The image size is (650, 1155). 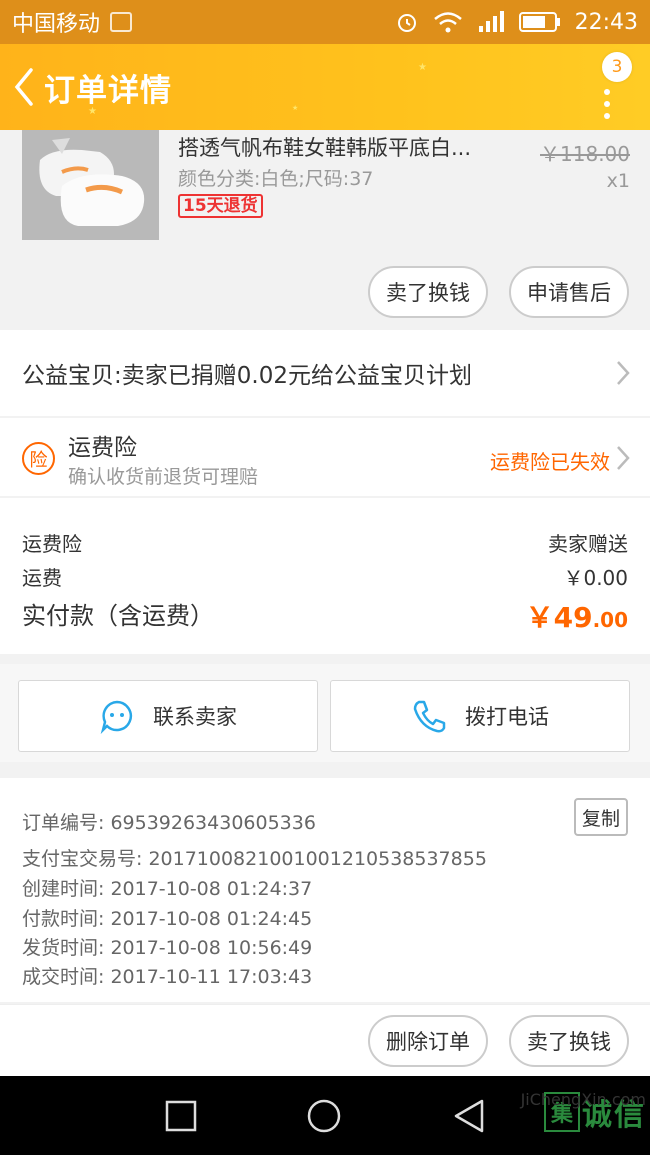 I want to click on shipped-time: 发货时间: 2017-10-08 10:56:49, so click(x=167, y=948).